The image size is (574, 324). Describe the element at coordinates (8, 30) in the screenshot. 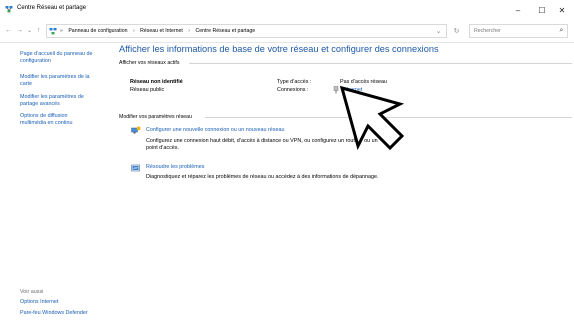

I see `back-arrow-icon: ←` at that location.